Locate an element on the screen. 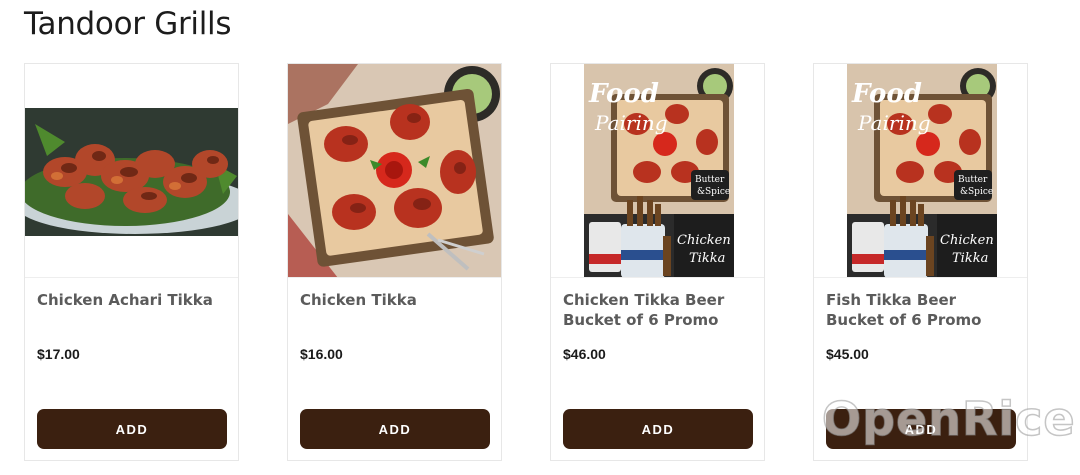 This screenshot has height=475, width=1080. product-price: $16.00 is located at coordinates (321, 354).